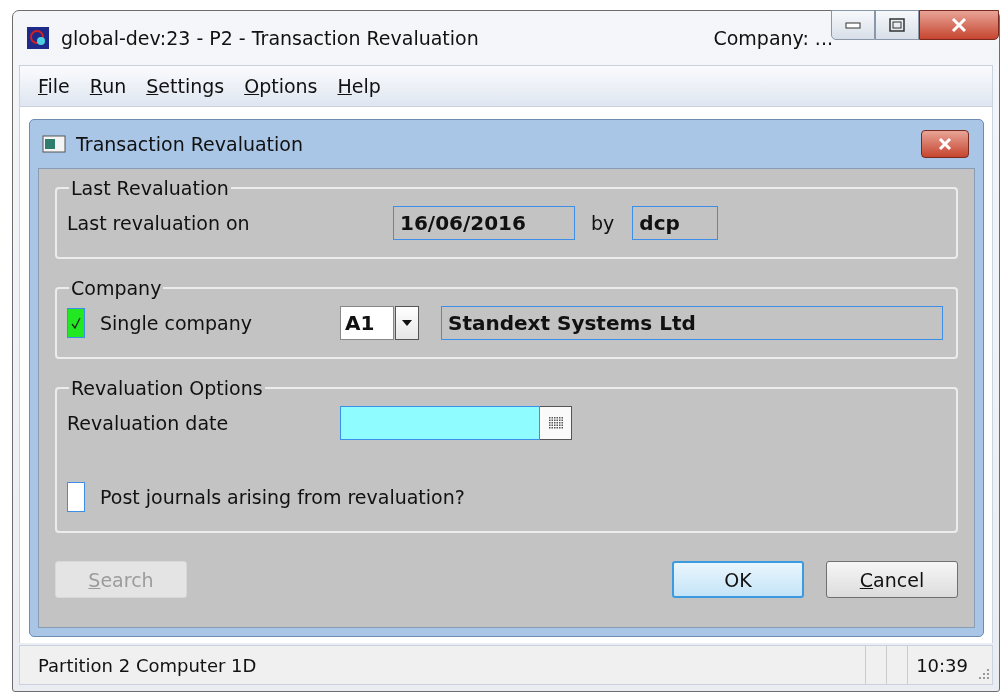 The height and width of the screenshot is (700, 1008). I want to click on company-name-field: Standext Systems Ltd, so click(692, 323).